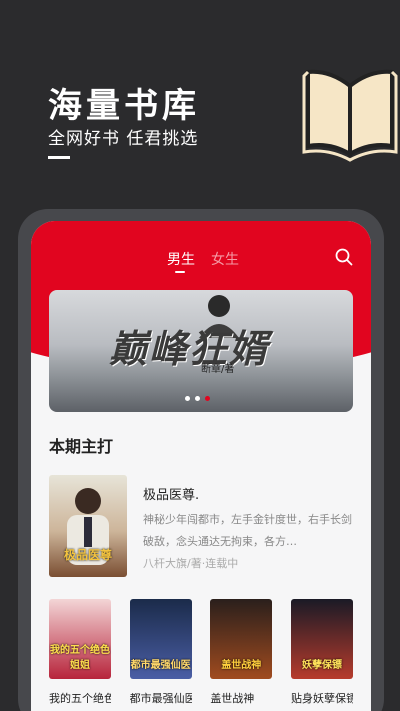 This screenshot has width=400, height=711. Describe the element at coordinates (160, 665) in the screenshot. I see `book-cover-title: 都市最强仙医` at that location.